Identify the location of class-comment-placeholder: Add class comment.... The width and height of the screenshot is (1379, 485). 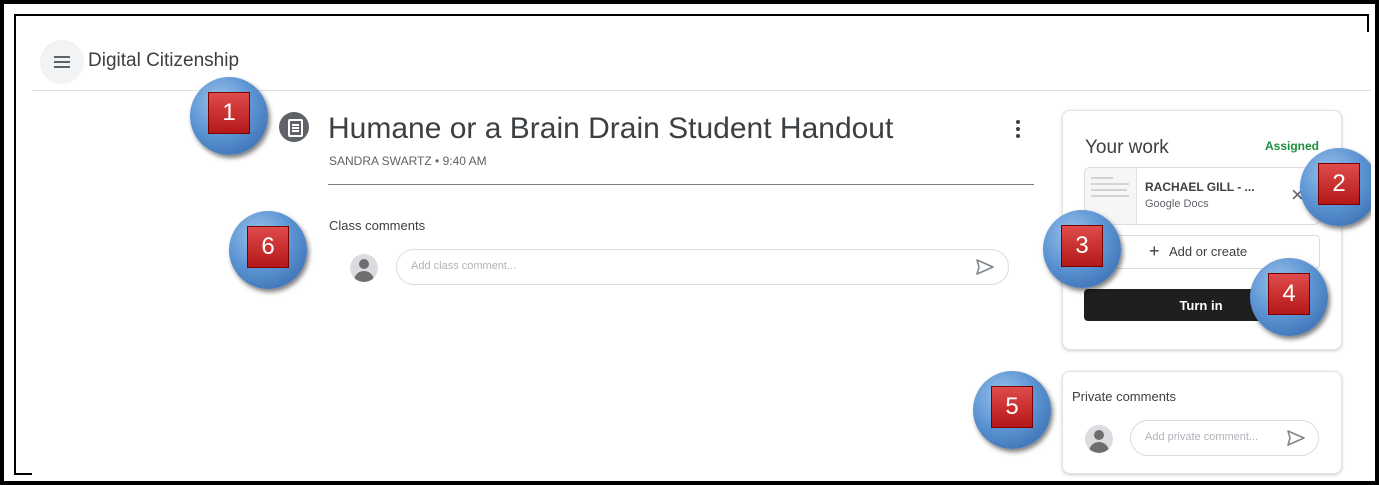
(464, 266).